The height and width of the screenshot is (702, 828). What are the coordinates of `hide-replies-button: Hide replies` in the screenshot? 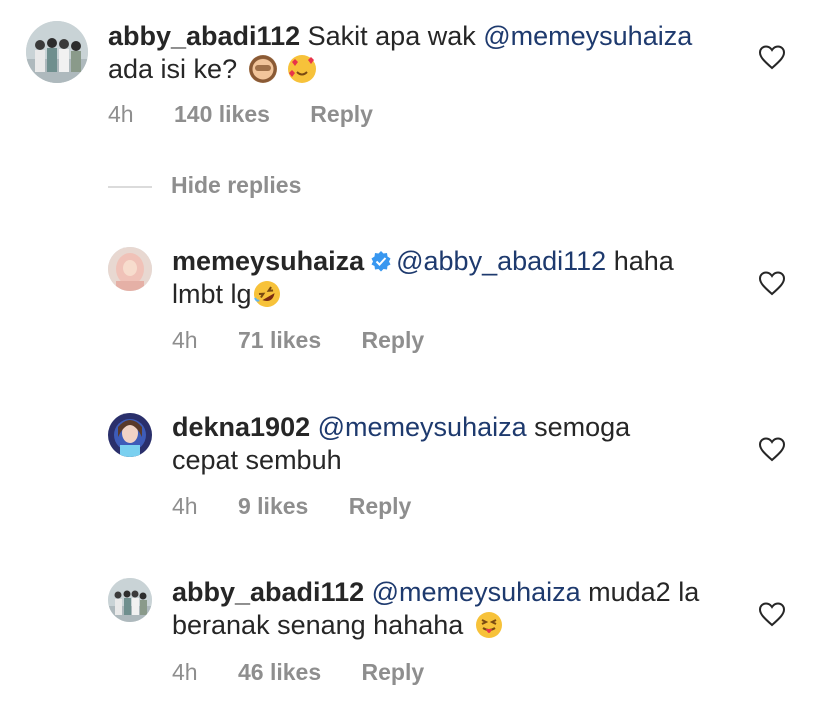 It's located at (258, 187).